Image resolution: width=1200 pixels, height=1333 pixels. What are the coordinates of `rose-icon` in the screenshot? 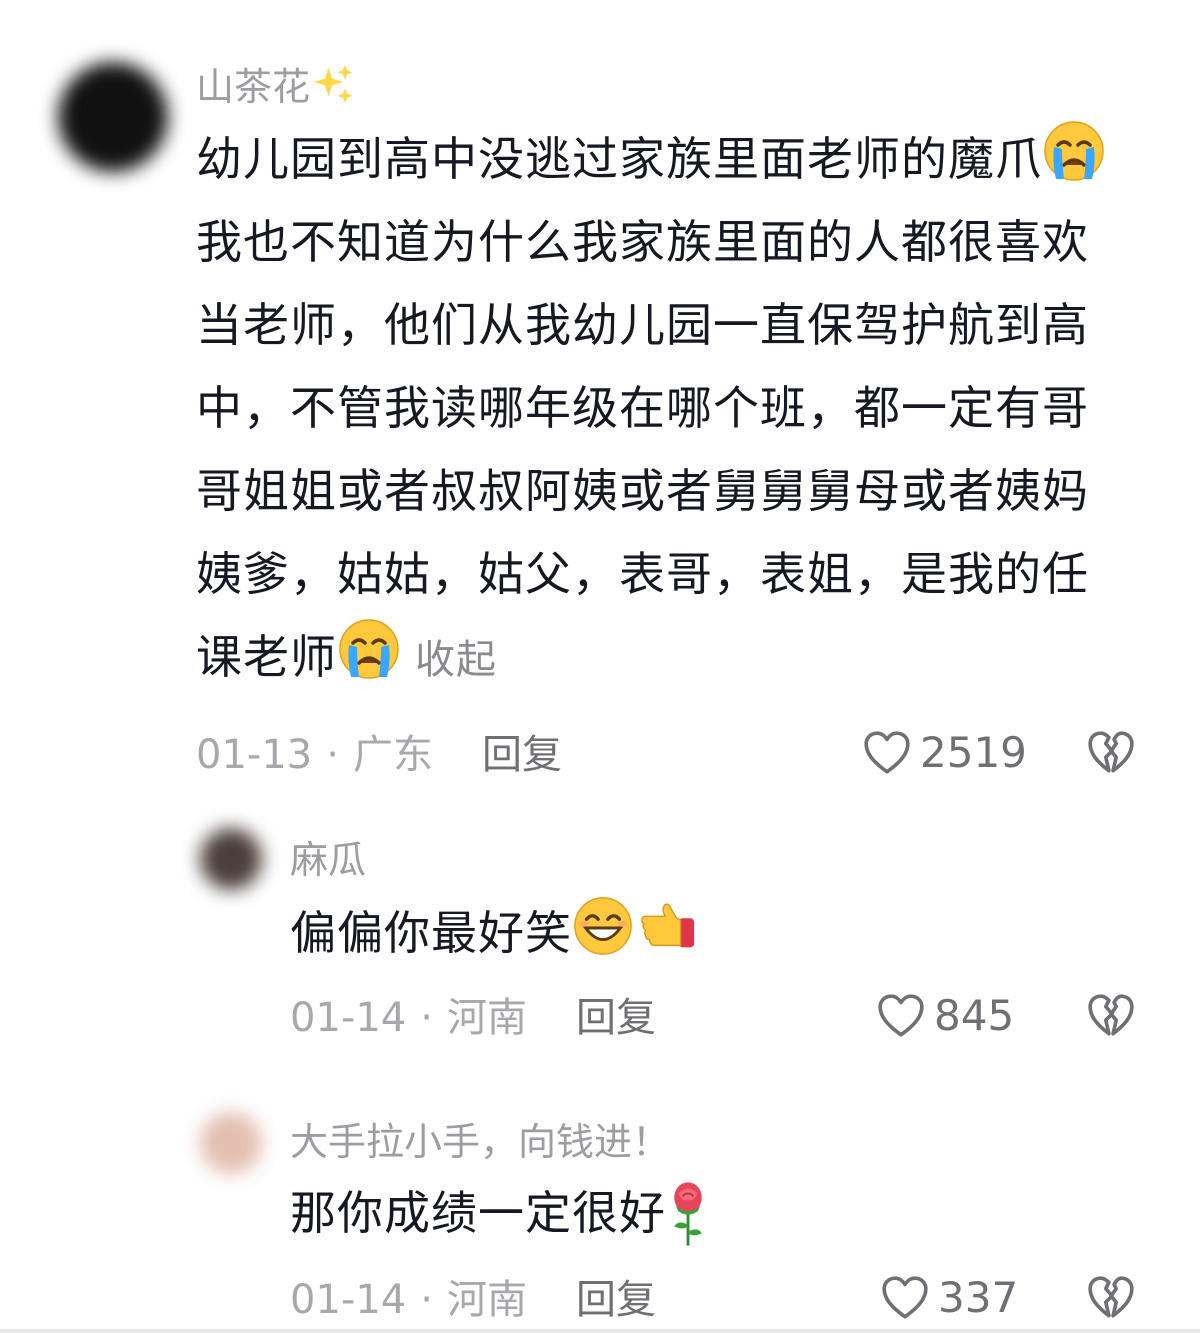 It's located at (688, 1214).